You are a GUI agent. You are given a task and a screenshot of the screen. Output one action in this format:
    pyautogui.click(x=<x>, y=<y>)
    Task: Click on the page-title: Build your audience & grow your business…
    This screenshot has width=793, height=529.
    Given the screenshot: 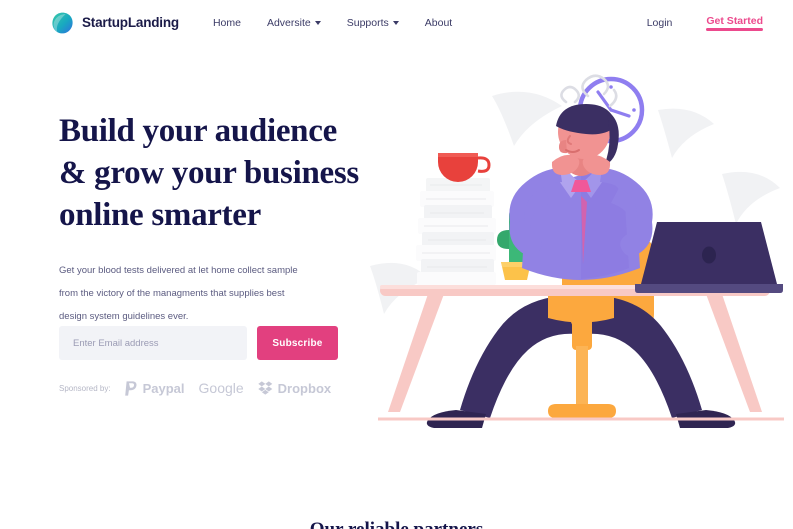 What is the action you would take?
    pyautogui.click(x=224, y=173)
    